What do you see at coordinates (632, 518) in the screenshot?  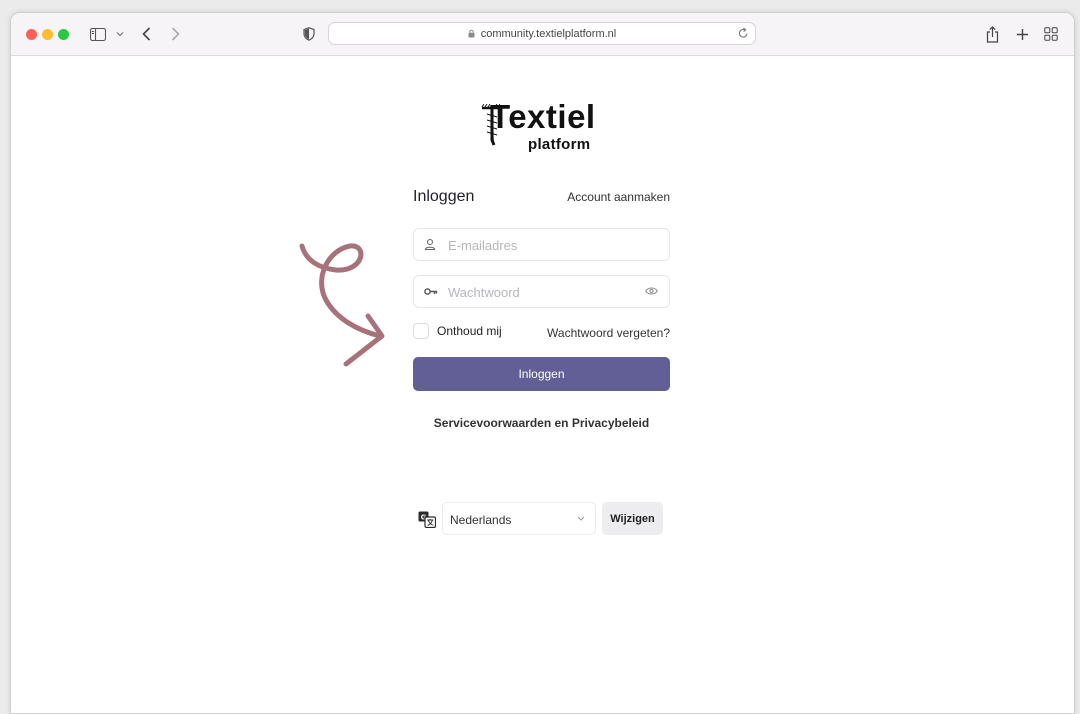 I see `change-language-button: Wijzigen` at bounding box center [632, 518].